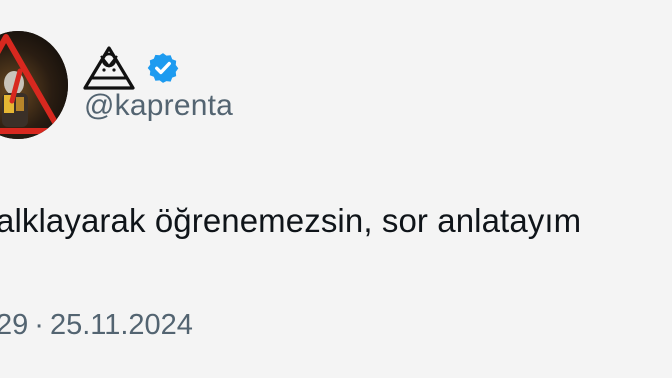  What do you see at coordinates (291, 220) in the screenshot?
I see `tweet-body-text: alklayarak öğrenemezsin, sor anlatayım` at bounding box center [291, 220].